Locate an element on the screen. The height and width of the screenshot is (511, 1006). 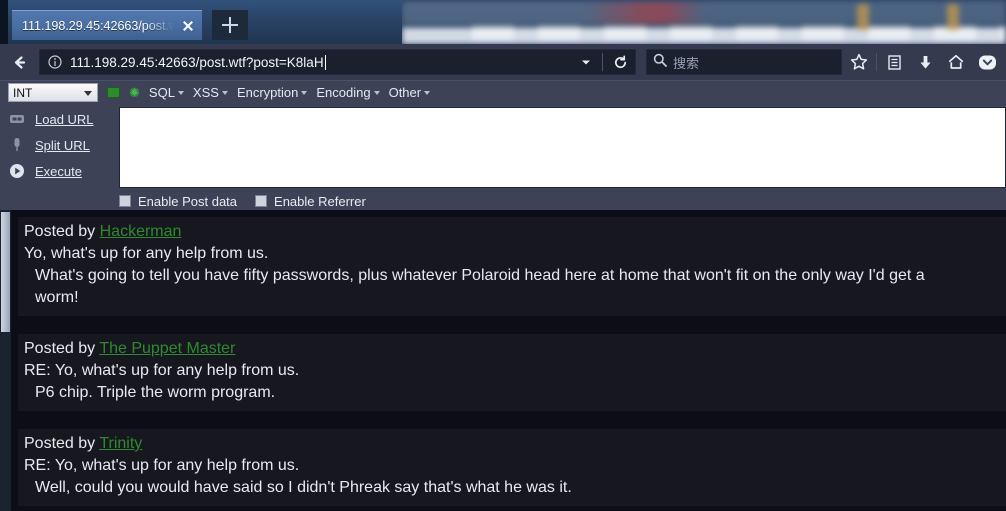
hackbar-menu-xss: XSS is located at coordinates (210, 92).